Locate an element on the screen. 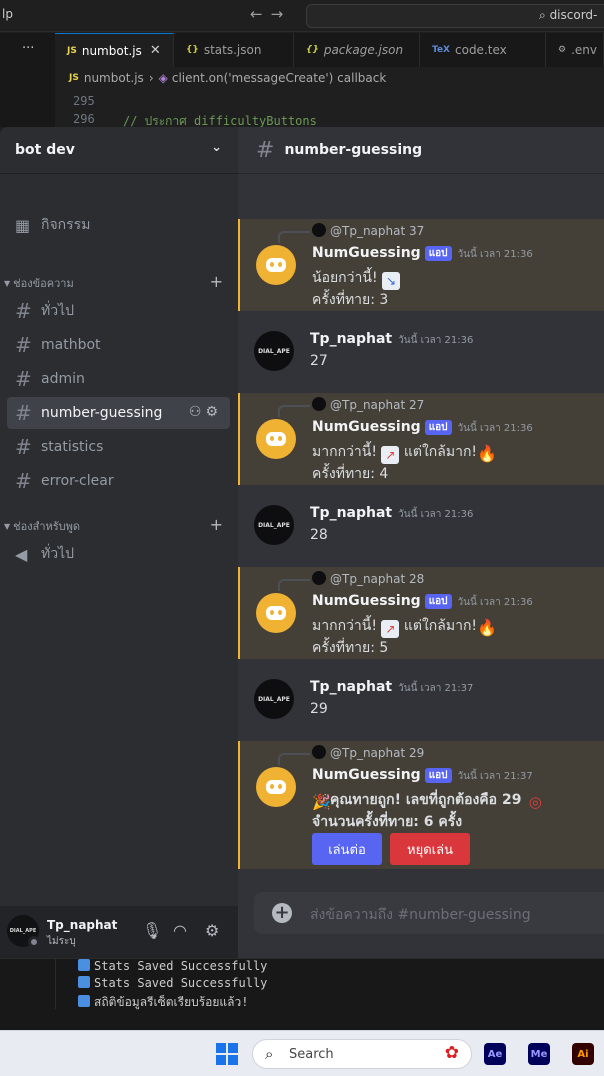 This screenshot has height=1076, width=604. play-again-button: เล่นต่อ is located at coordinates (347, 849).